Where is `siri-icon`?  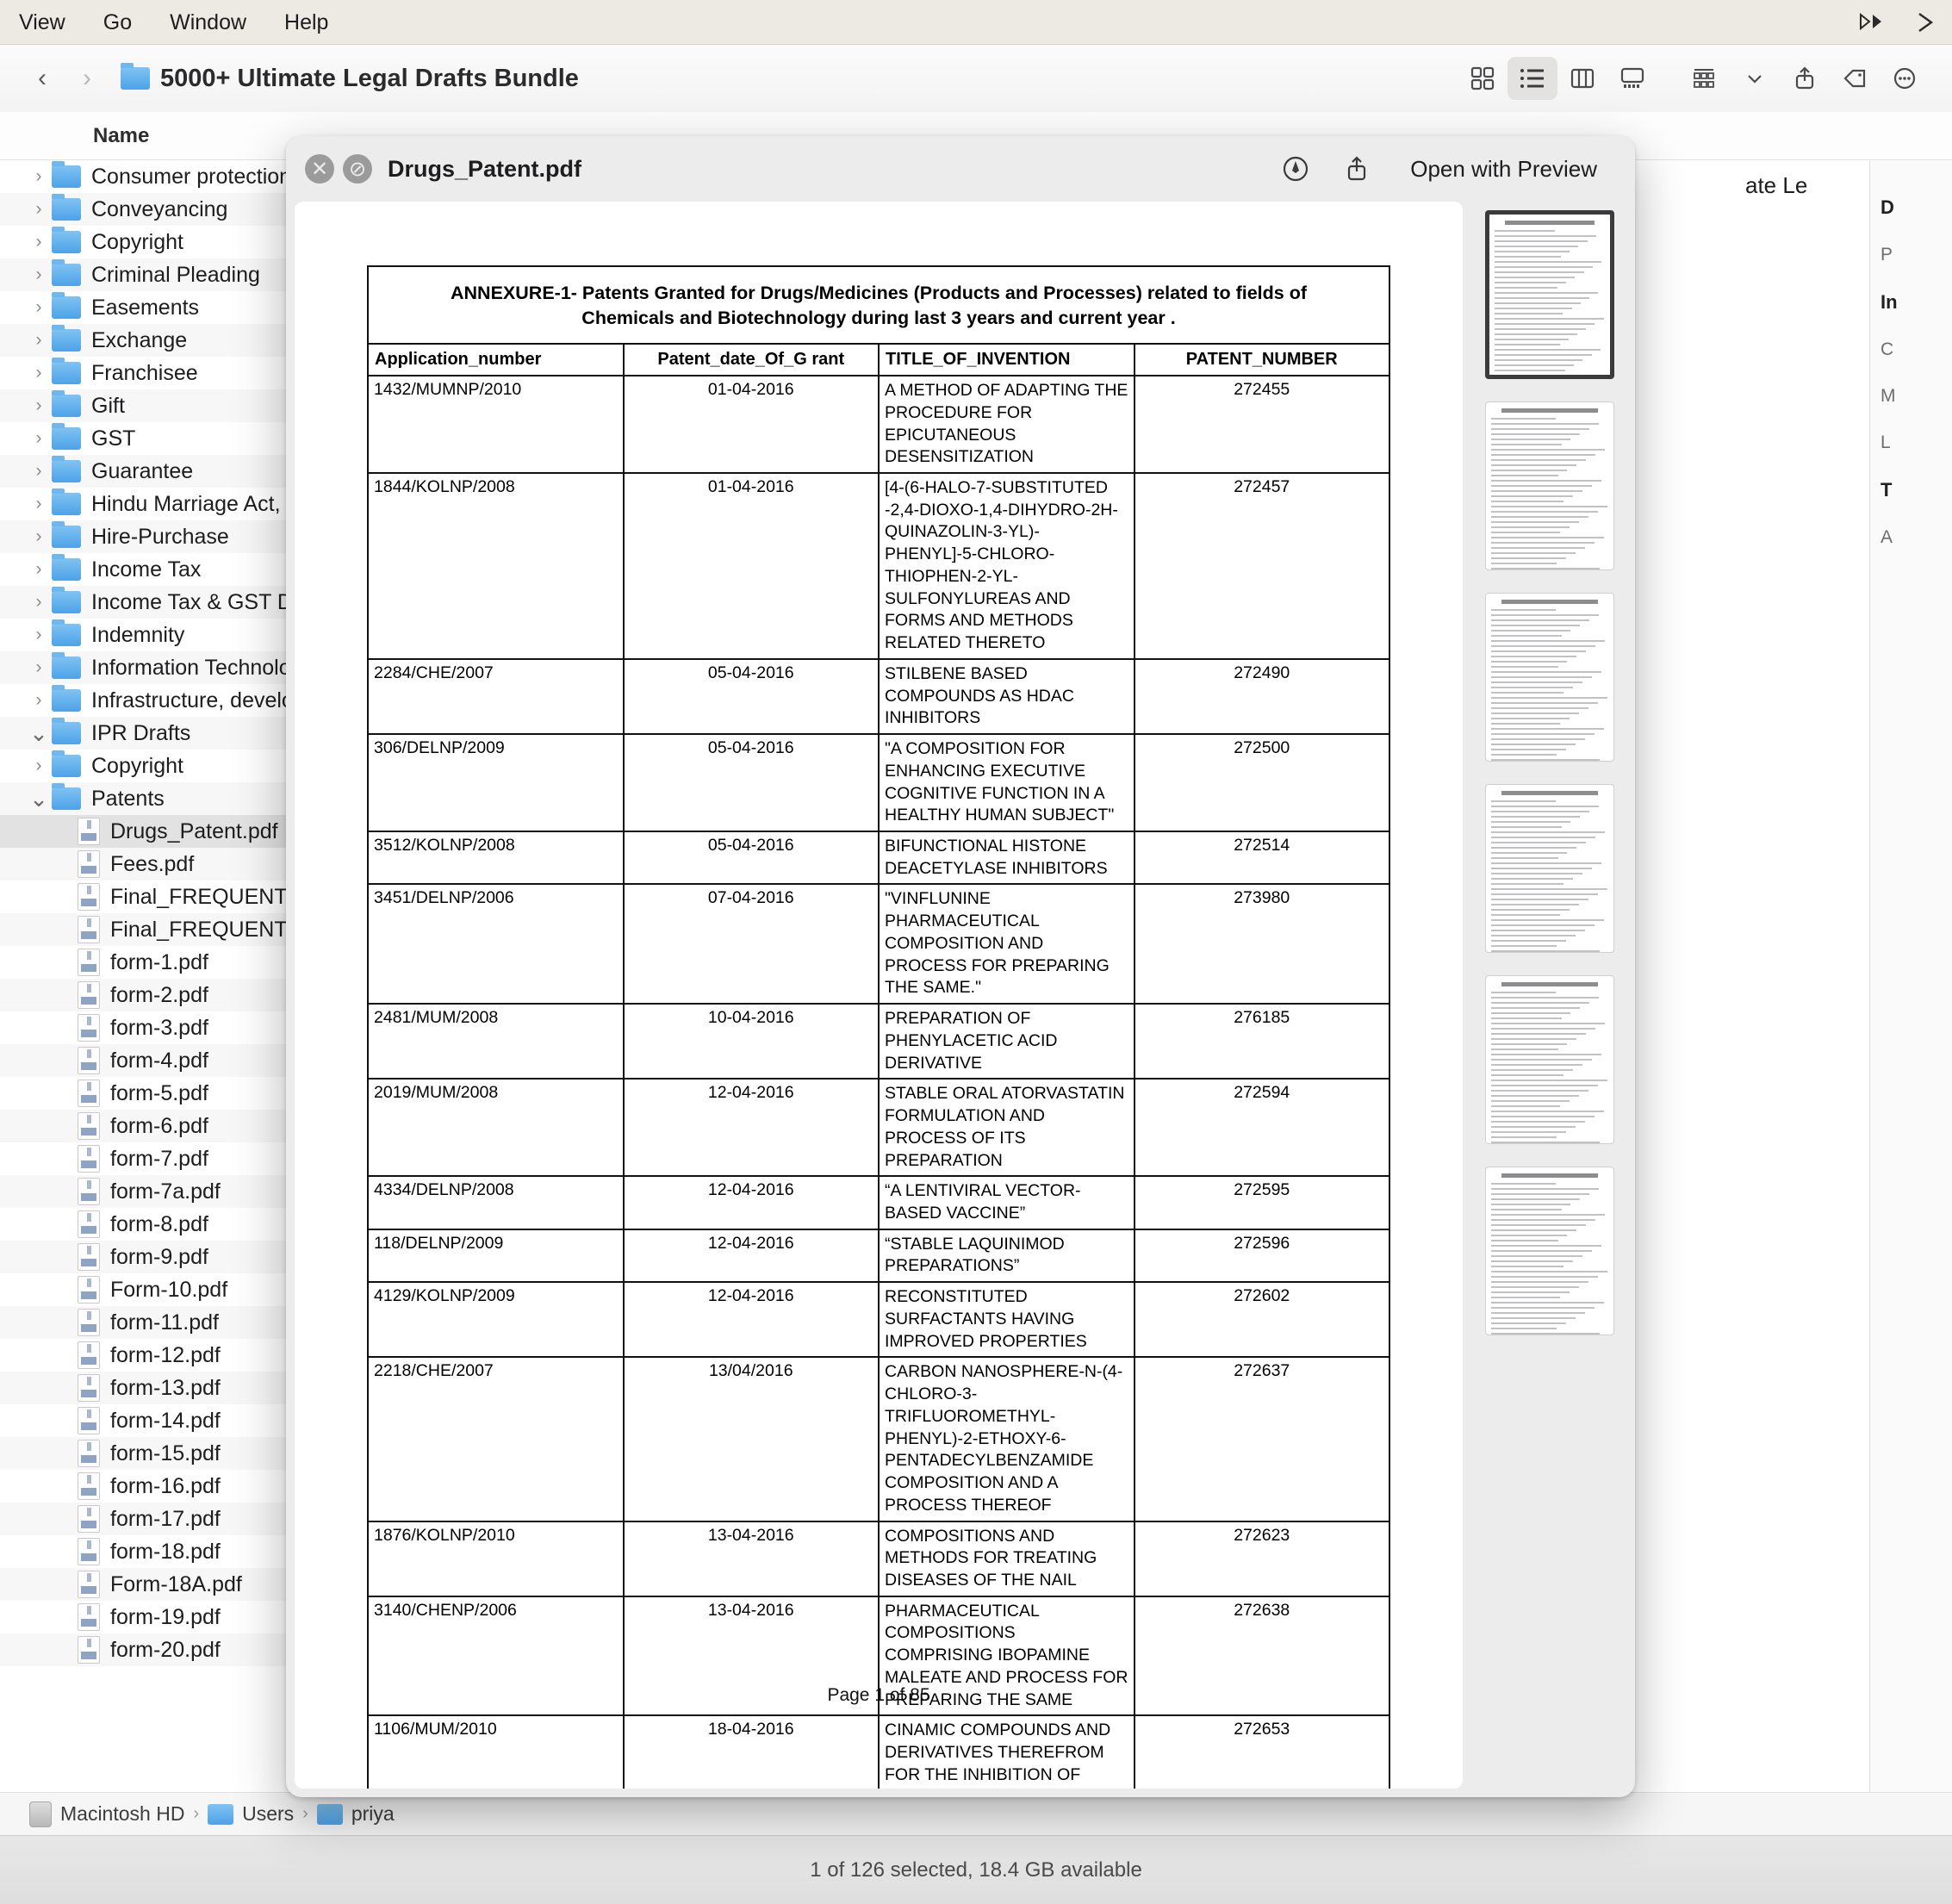
siri-icon is located at coordinates (1926, 23).